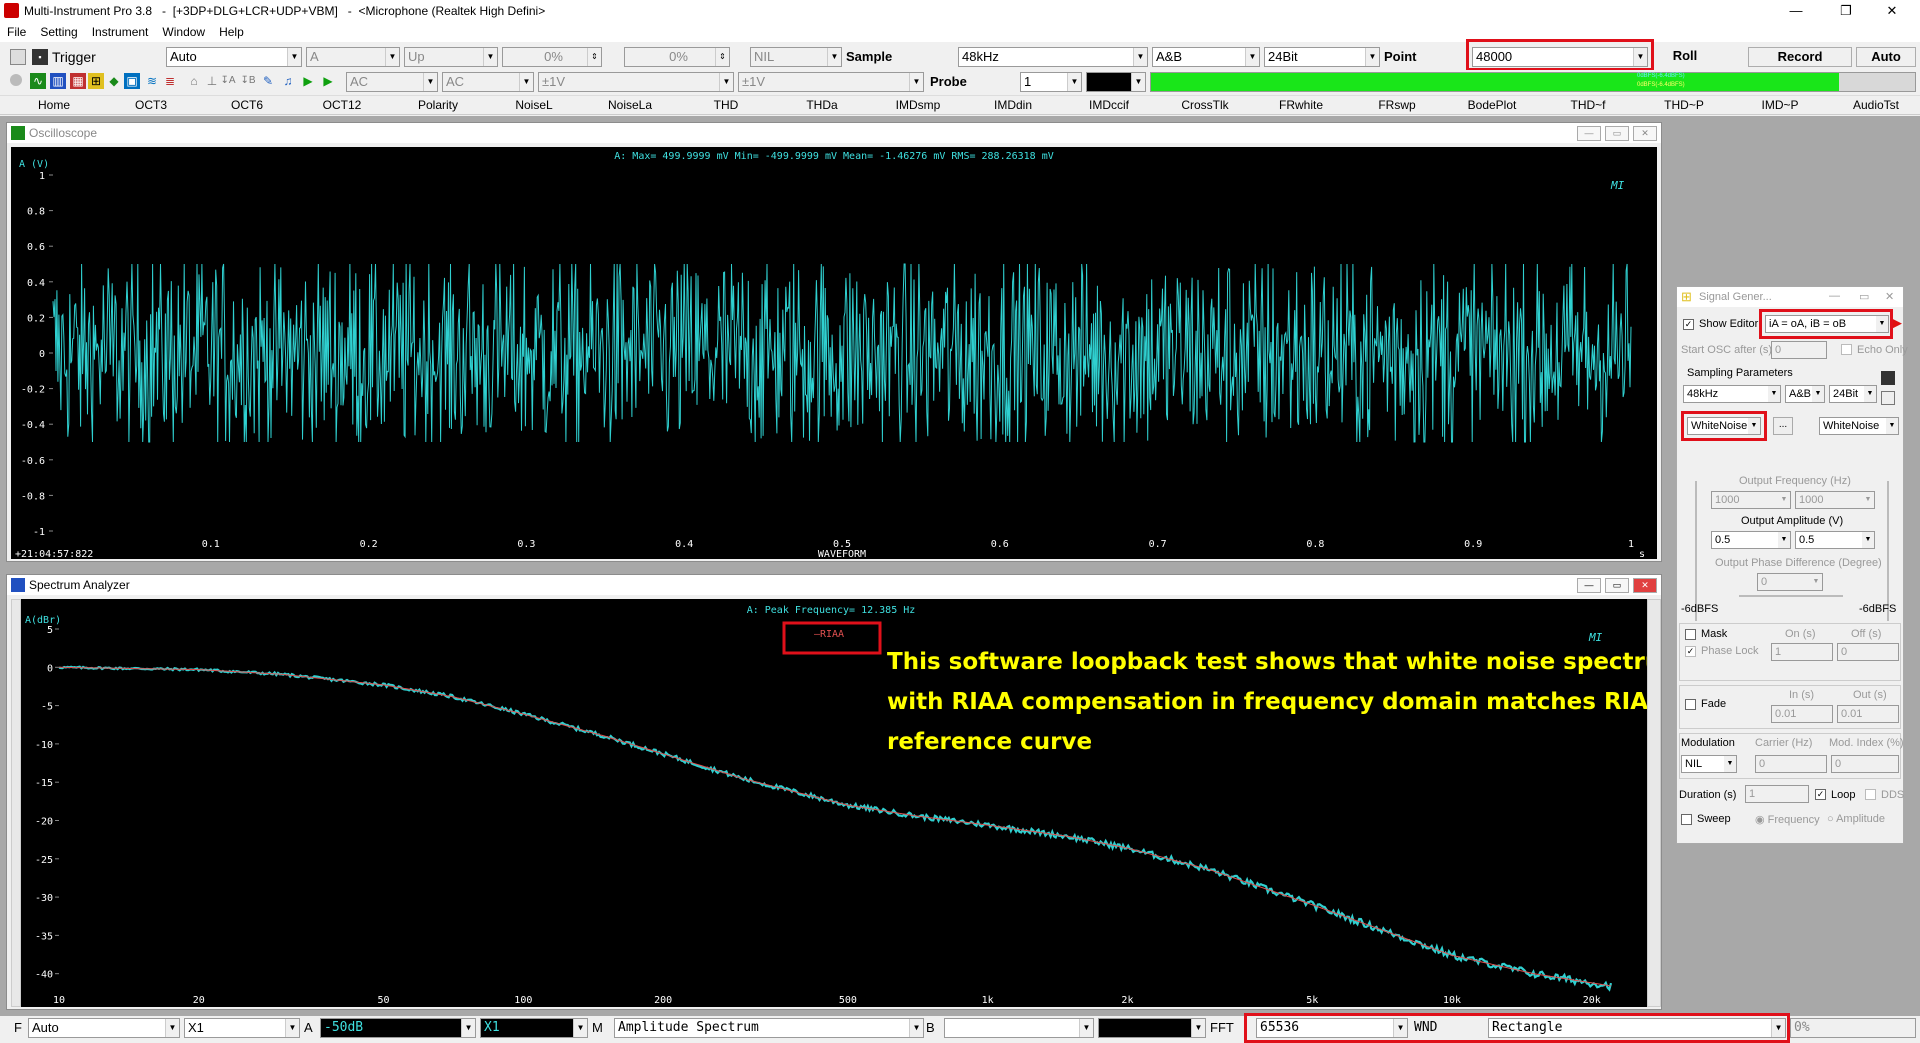 Image resolution: width=1920 pixels, height=1043 pixels. I want to click on nav-oct3: OCT3, so click(151, 105).